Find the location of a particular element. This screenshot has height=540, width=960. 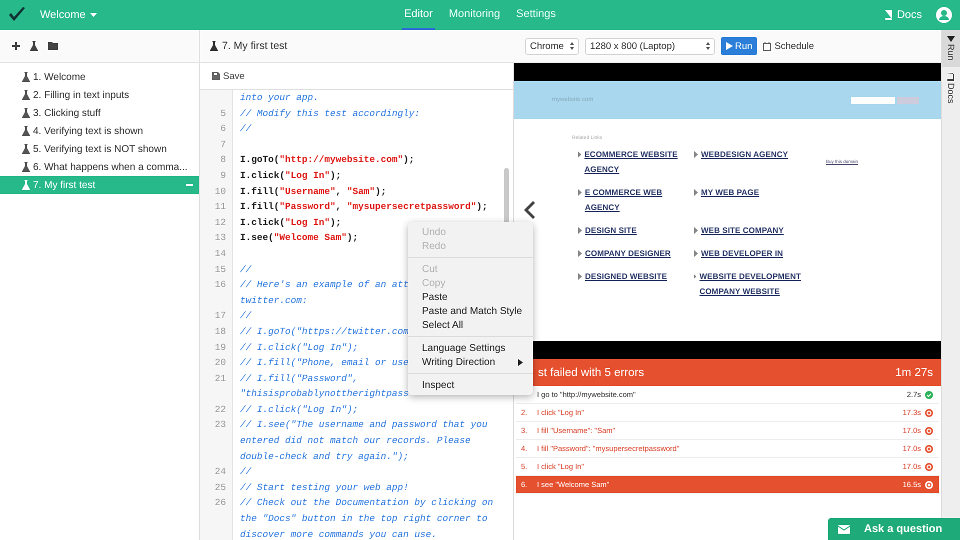

code-line: "thisisprobablynottherightpass is located at coordinates (324, 394).